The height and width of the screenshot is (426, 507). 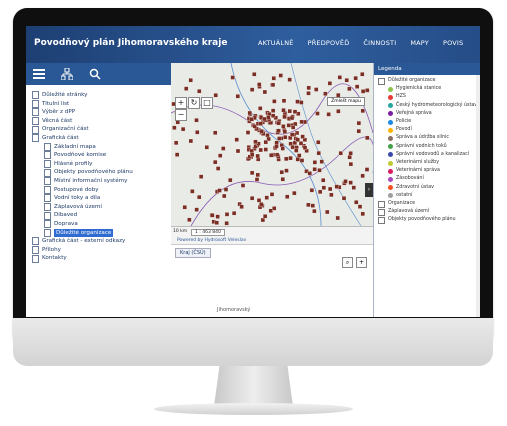 I want to click on legend-group: Organizace, so click(x=427, y=204).